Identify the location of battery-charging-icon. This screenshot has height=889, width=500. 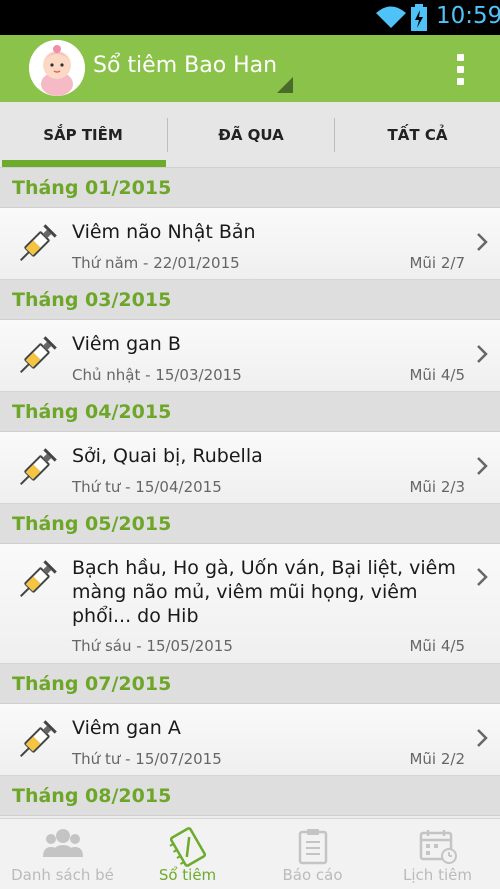
(419, 17).